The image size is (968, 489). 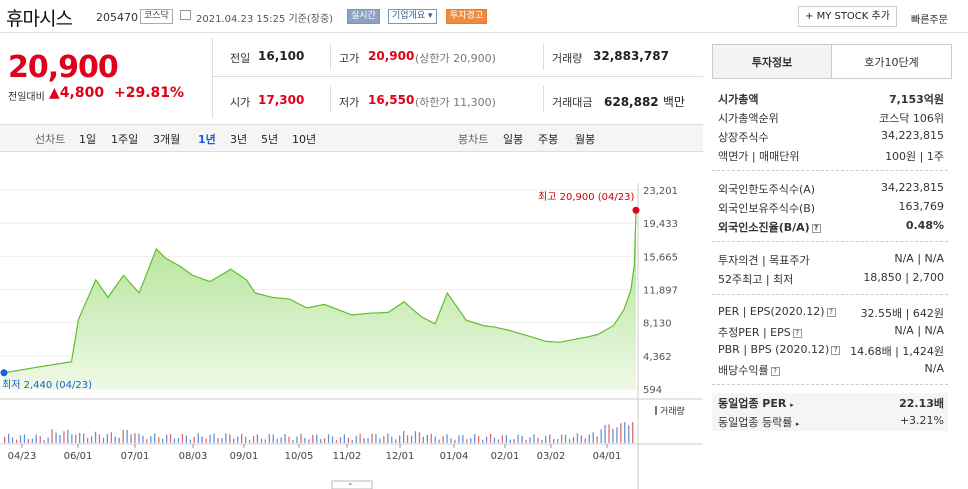 I want to click on chevron-up-icon: ⌃, so click(x=350, y=485).